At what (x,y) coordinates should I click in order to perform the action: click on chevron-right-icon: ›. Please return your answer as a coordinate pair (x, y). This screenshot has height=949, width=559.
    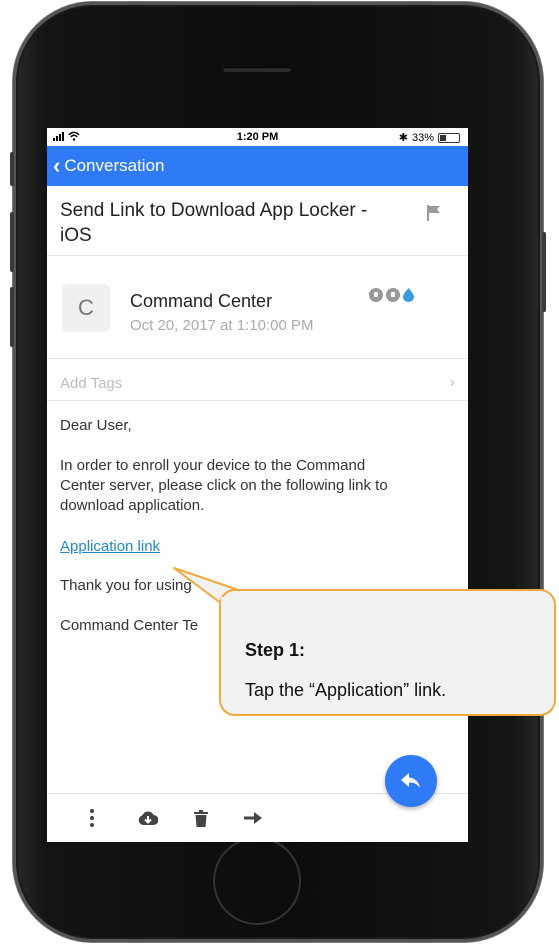
    Looking at the image, I should click on (452, 382).